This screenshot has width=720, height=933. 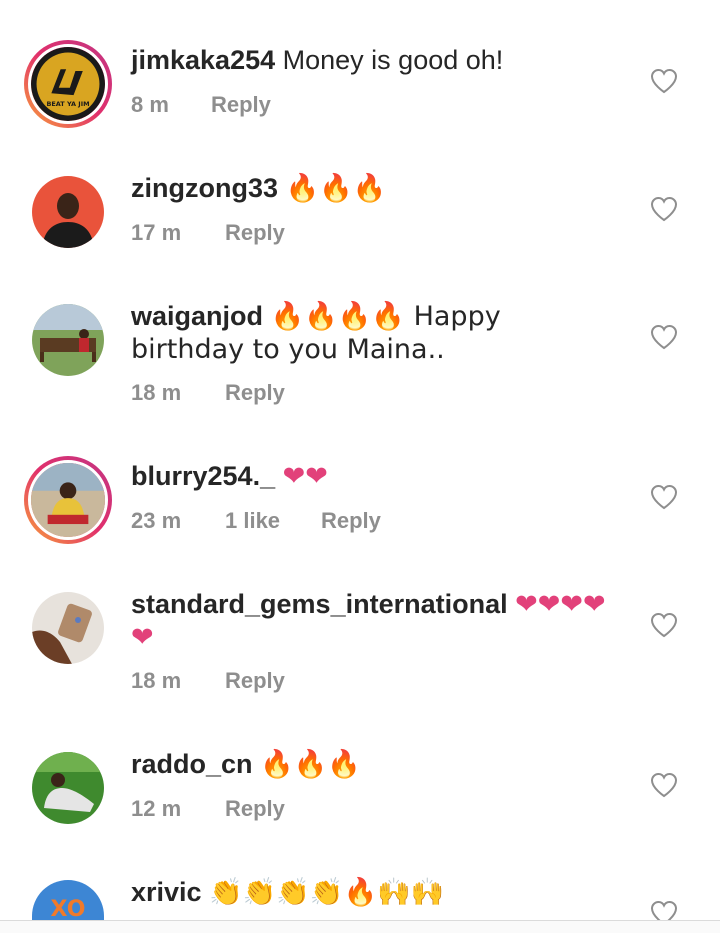 I want to click on comment-meta: 8 m Reply, so click(x=201, y=105).